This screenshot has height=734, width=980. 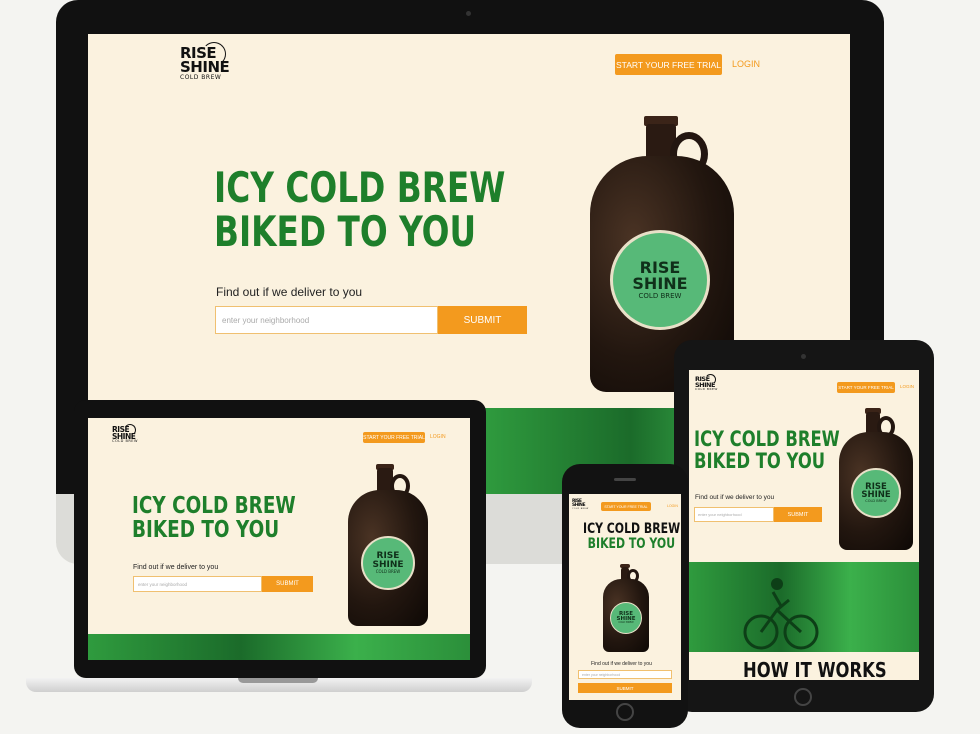 I want to click on tablet-home-button, so click(x=803, y=697).